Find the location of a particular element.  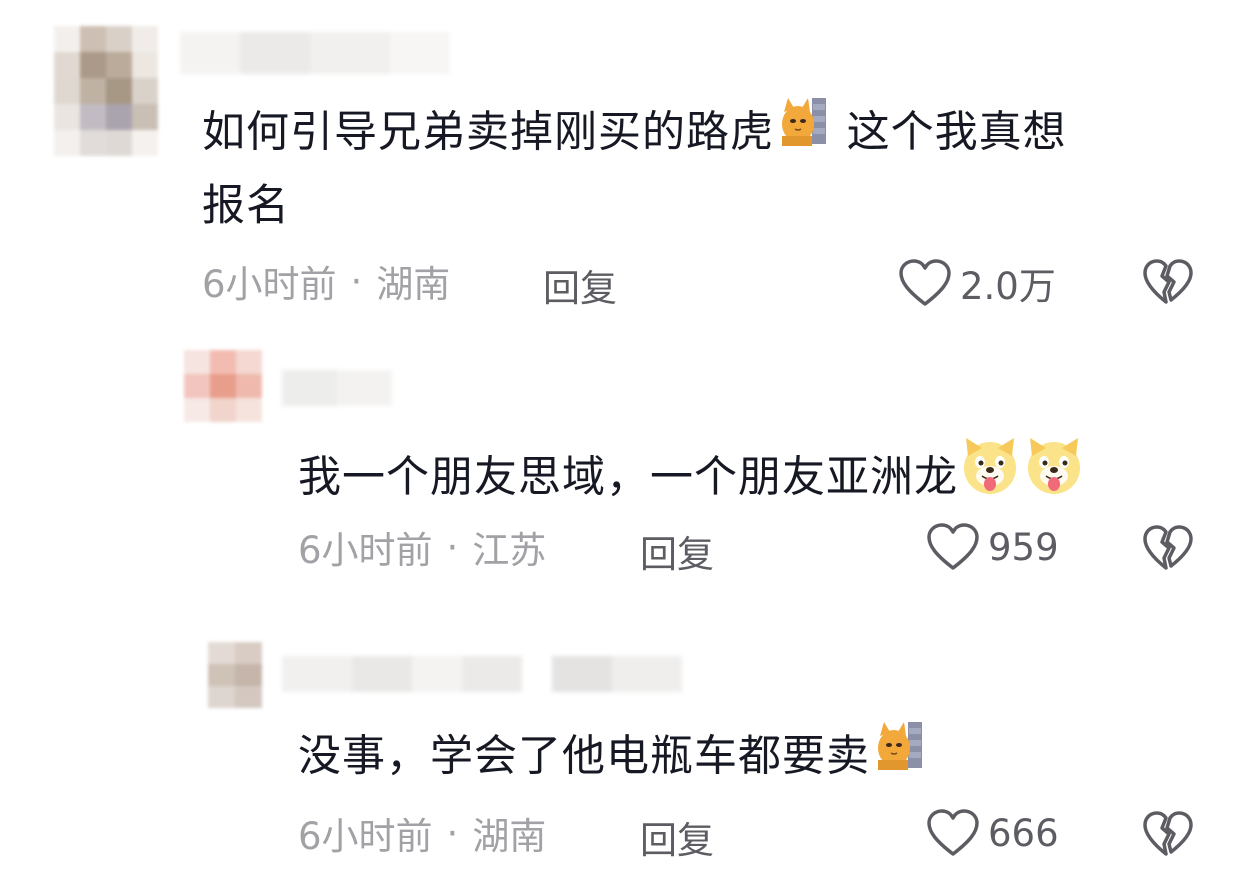

comment-text: 没事，学会了他电瓶车都要卖 is located at coordinates (768, 759).